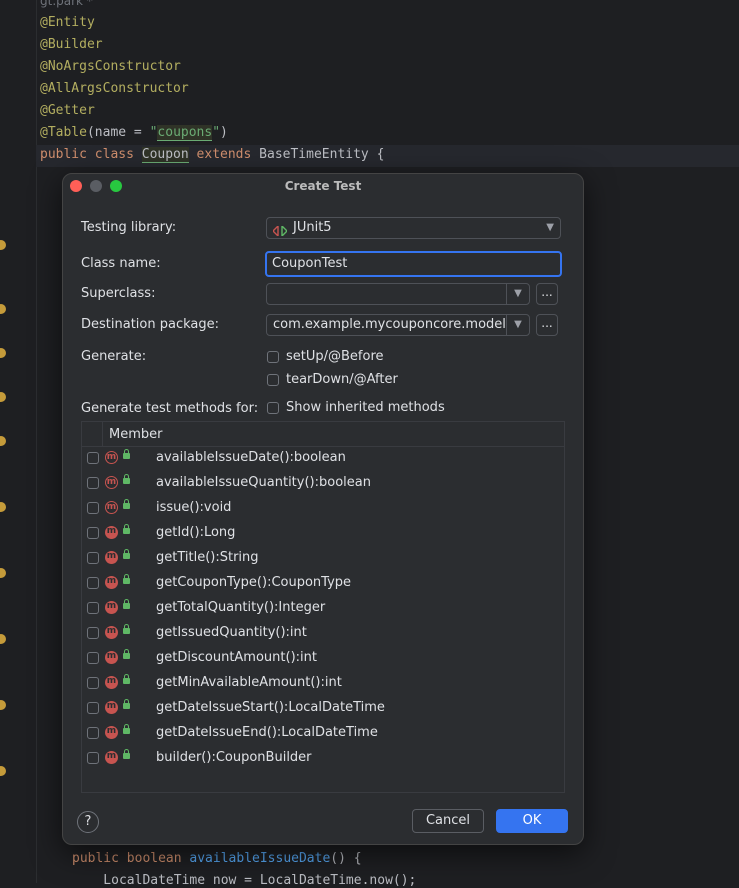  What do you see at coordinates (413, 264) in the screenshot?
I see `class-name-input: CouponTest` at bounding box center [413, 264].